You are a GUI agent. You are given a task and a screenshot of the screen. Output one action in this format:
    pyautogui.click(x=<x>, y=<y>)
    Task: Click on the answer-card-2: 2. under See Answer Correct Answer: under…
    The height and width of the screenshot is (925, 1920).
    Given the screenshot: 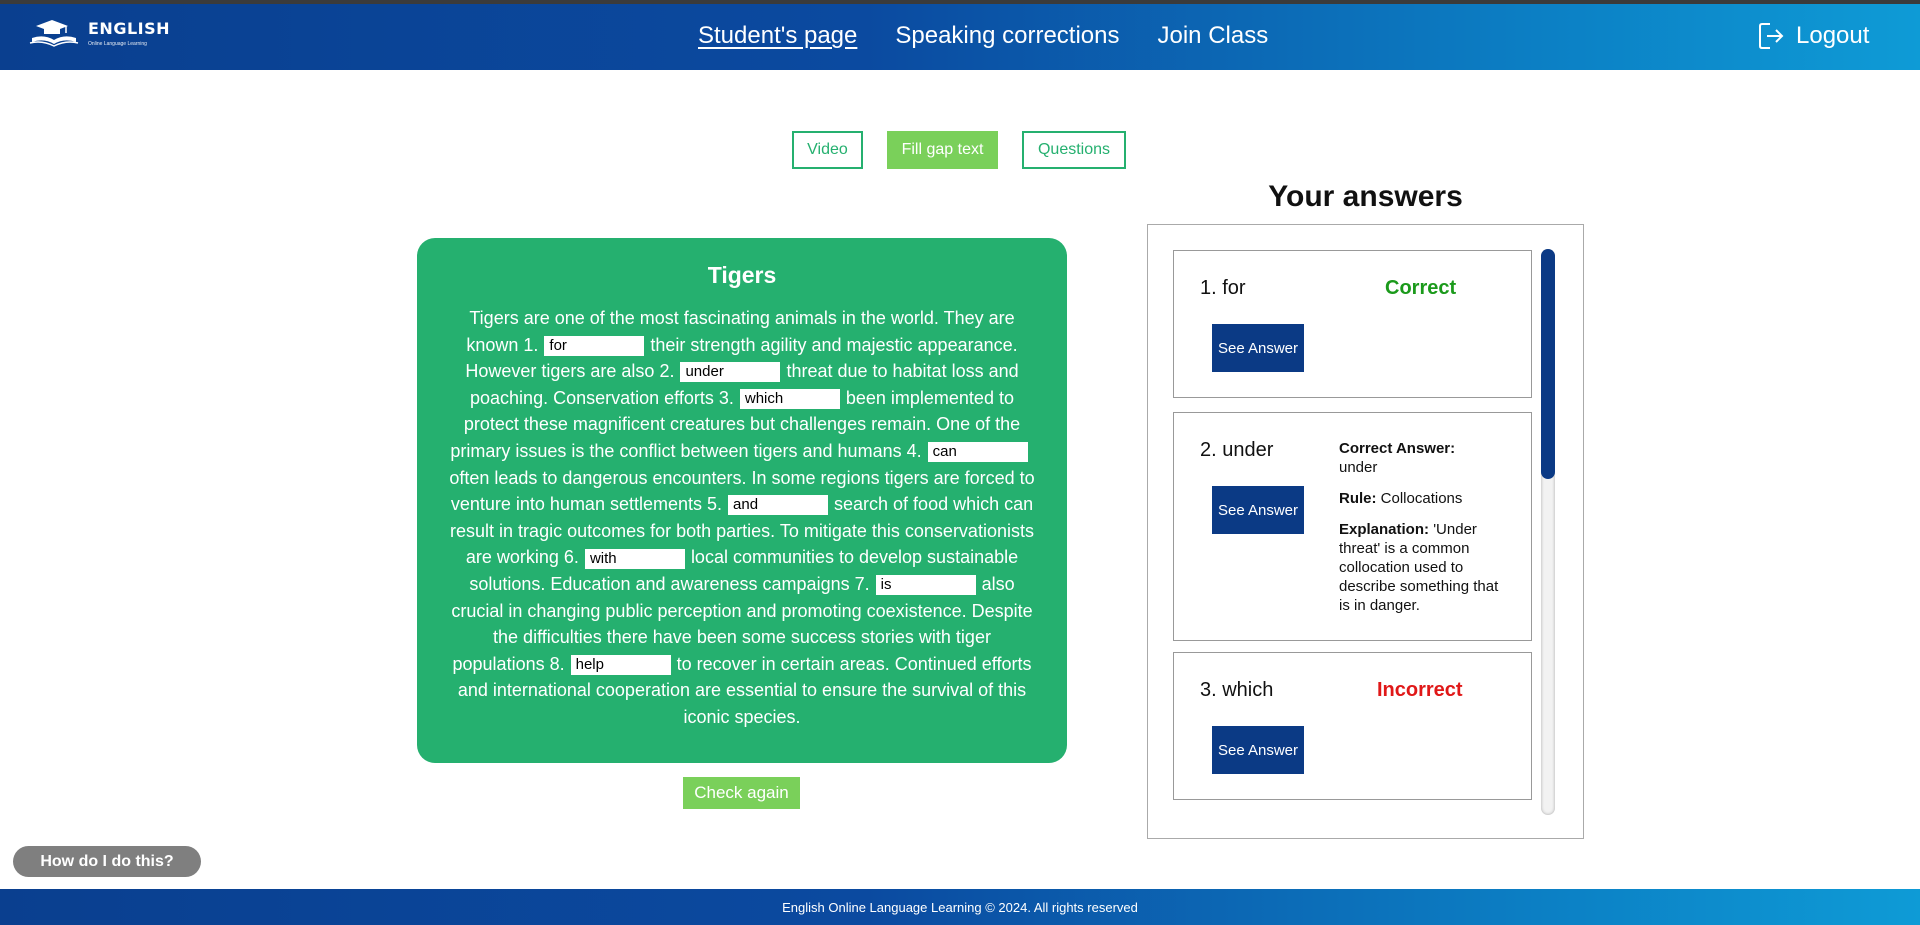 What is the action you would take?
    pyautogui.click(x=1352, y=526)
    